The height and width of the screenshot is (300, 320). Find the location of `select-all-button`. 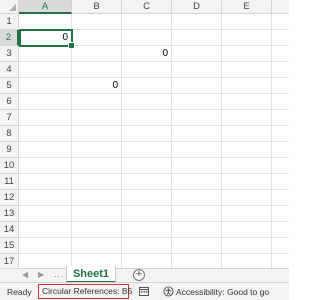

select-all-button is located at coordinates (9, 7).